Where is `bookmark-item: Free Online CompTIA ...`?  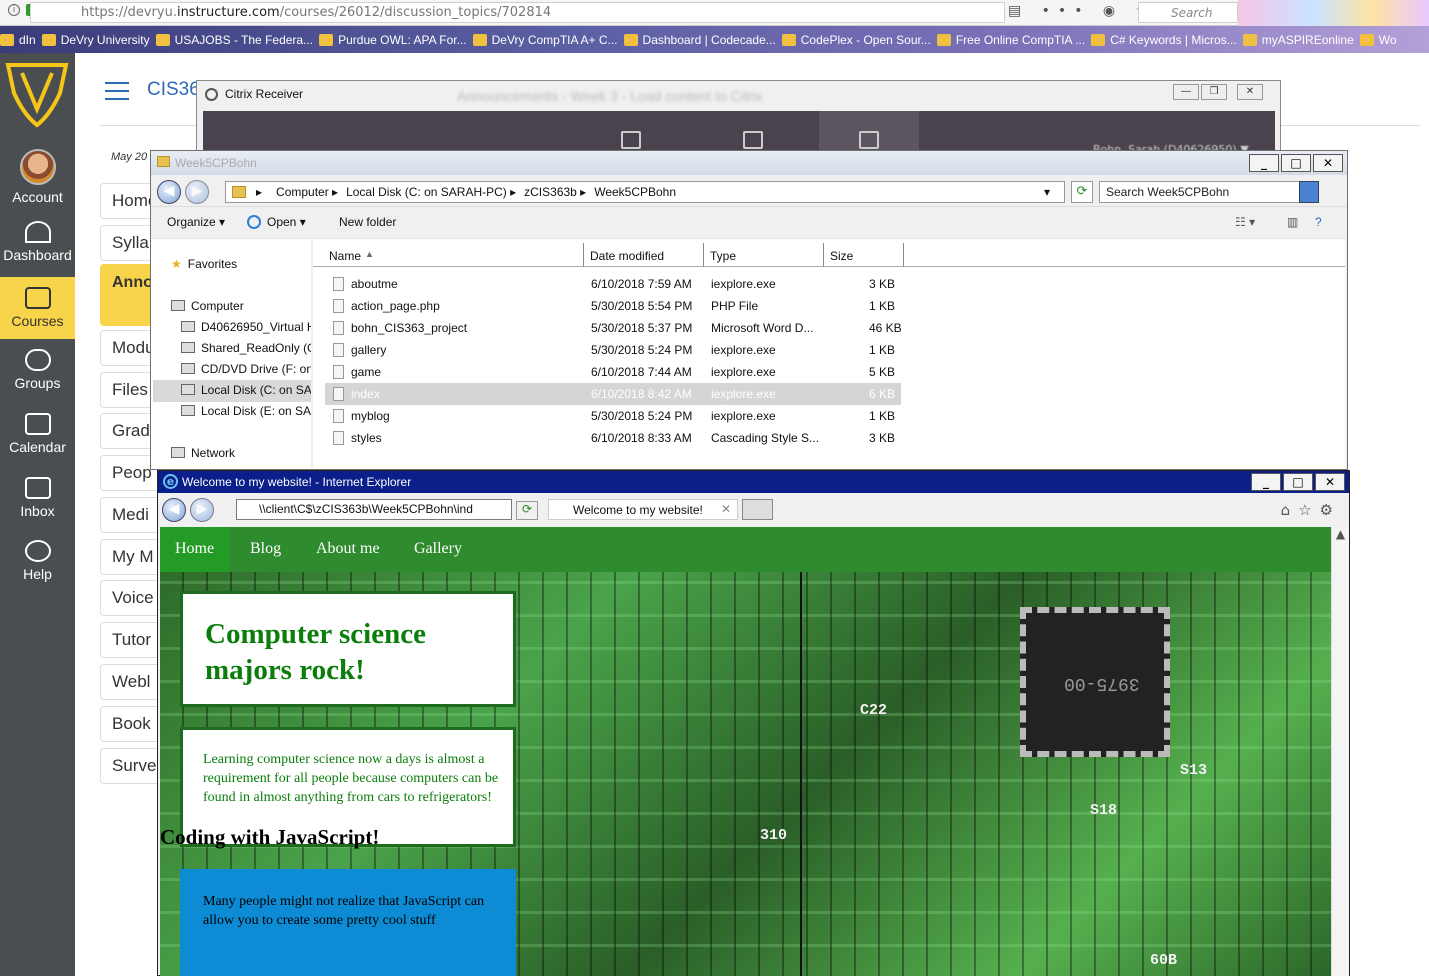 bookmark-item: Free Online CompTIA ... is located at coordinates (1010, 36).